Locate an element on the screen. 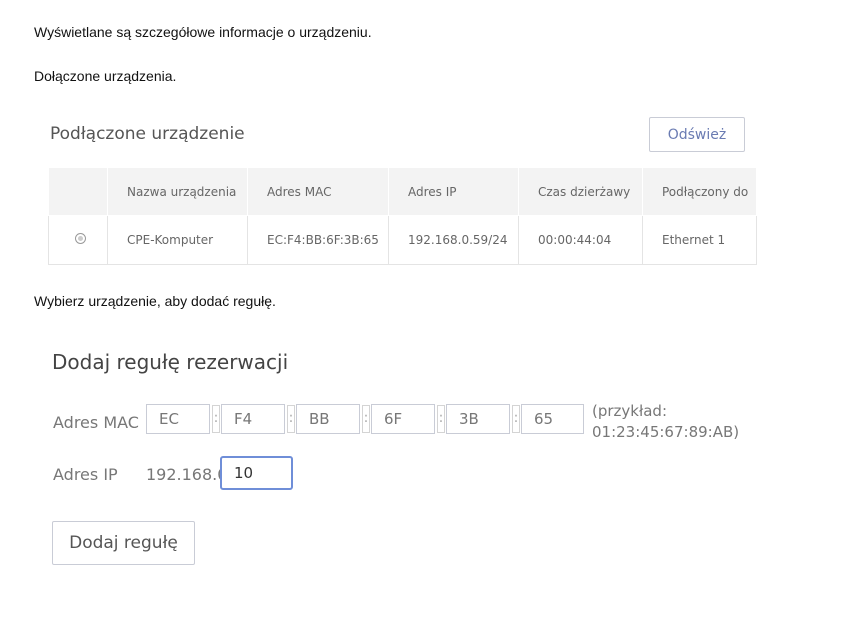  mac-octet-3-input is located at coordinates (328, 419).